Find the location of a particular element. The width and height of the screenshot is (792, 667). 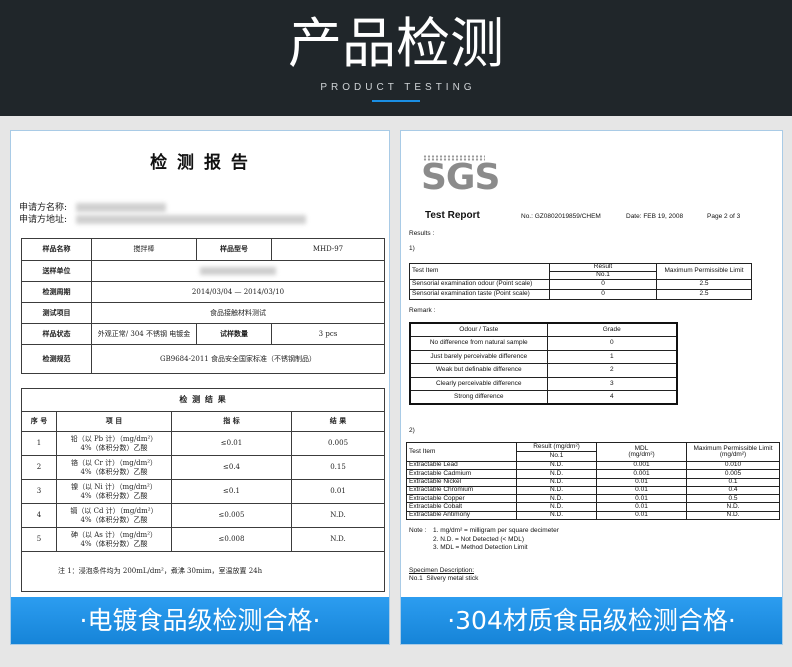

info-label: 试样数量 is located at coordinates (234, 334).